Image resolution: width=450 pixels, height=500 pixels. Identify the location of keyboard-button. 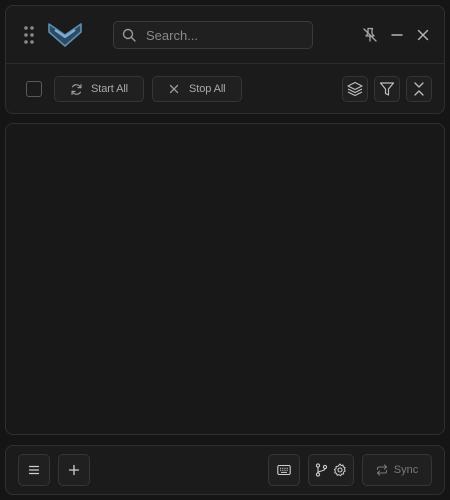
(284, 470).